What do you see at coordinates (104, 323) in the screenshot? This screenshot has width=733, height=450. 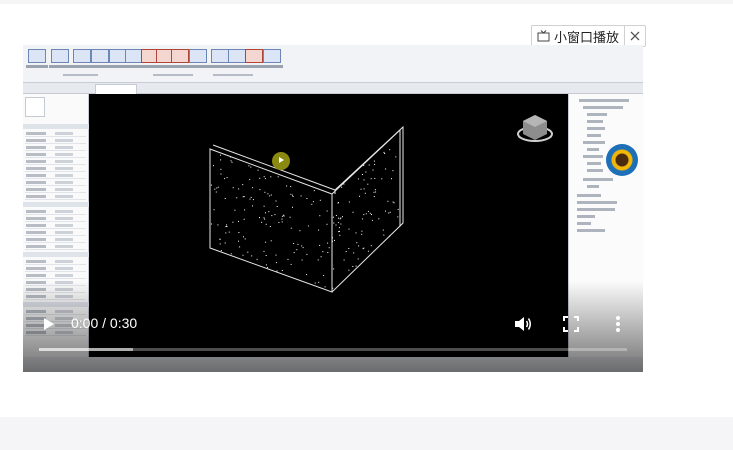 I see `time-display: 0:00 / 0:30` at bounding box center [104, 323].